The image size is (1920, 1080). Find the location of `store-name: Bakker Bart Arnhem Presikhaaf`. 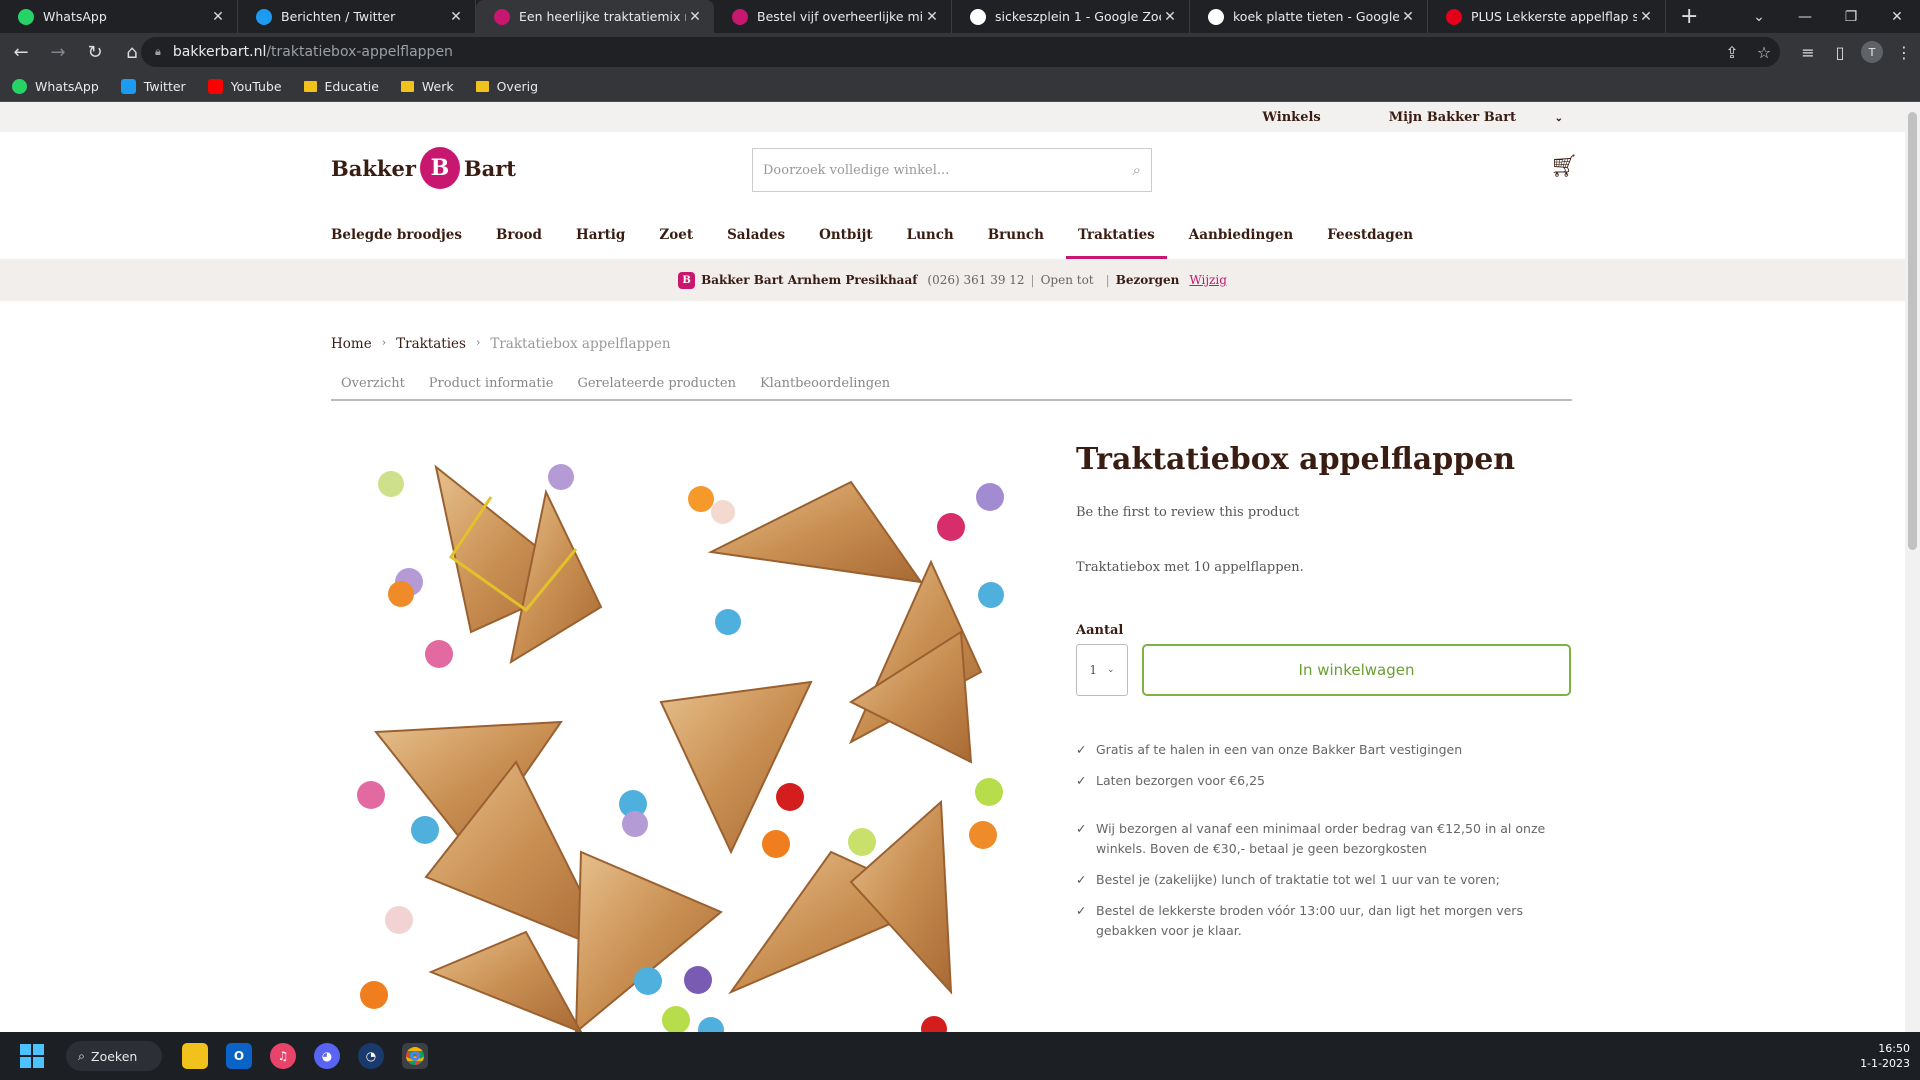

store-name: Bakker Bart Arnhem Presikhaaf is located at coordinates (809, 280).